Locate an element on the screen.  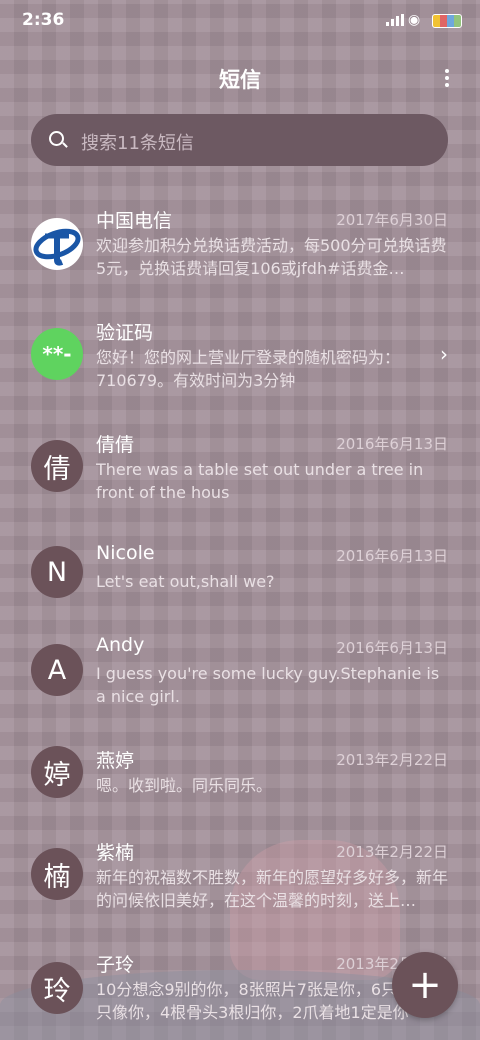
message-sender: 验证码 is located at coordinates (125, 333).